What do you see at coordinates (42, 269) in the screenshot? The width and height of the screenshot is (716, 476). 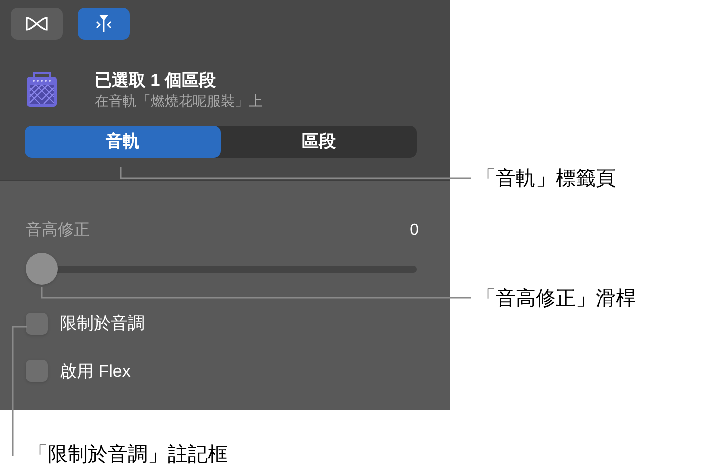 I see `slider-thumb` at bounding box center [42, 269].